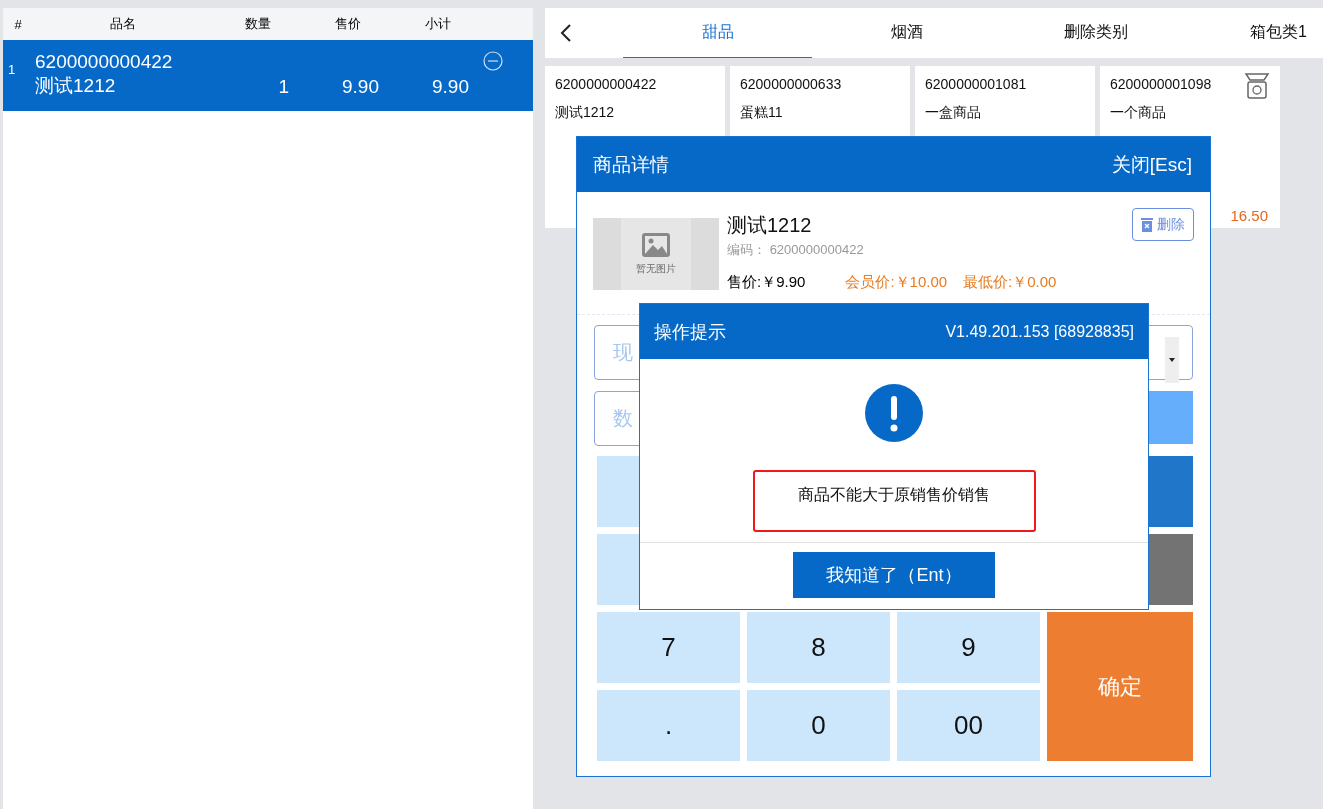 This screenshot has width=1323, height=809. I want to click on subtotal-cell-text: 9.90, so click(450, 87).